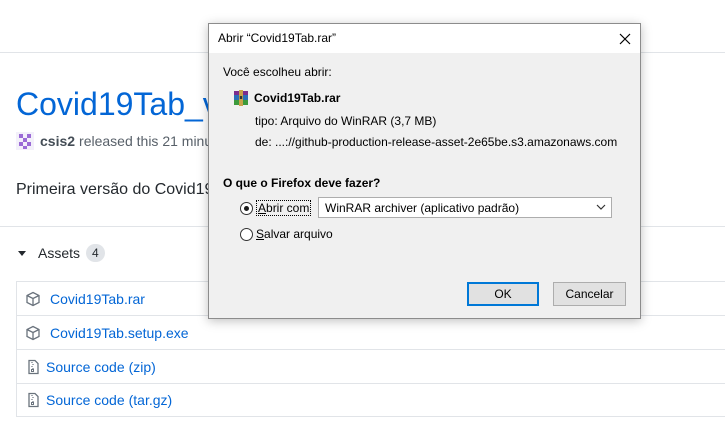 The image size is (725, 434). I want to click on release-byline: csis2 released this 21 minut, so click(116, 141).